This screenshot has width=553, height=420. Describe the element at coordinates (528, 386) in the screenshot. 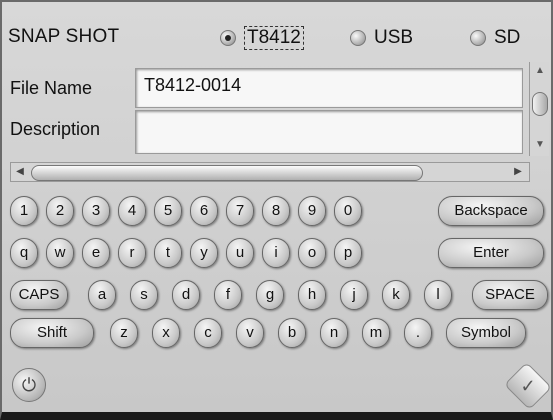

I see `checkmark-icon: ✓` at that location.